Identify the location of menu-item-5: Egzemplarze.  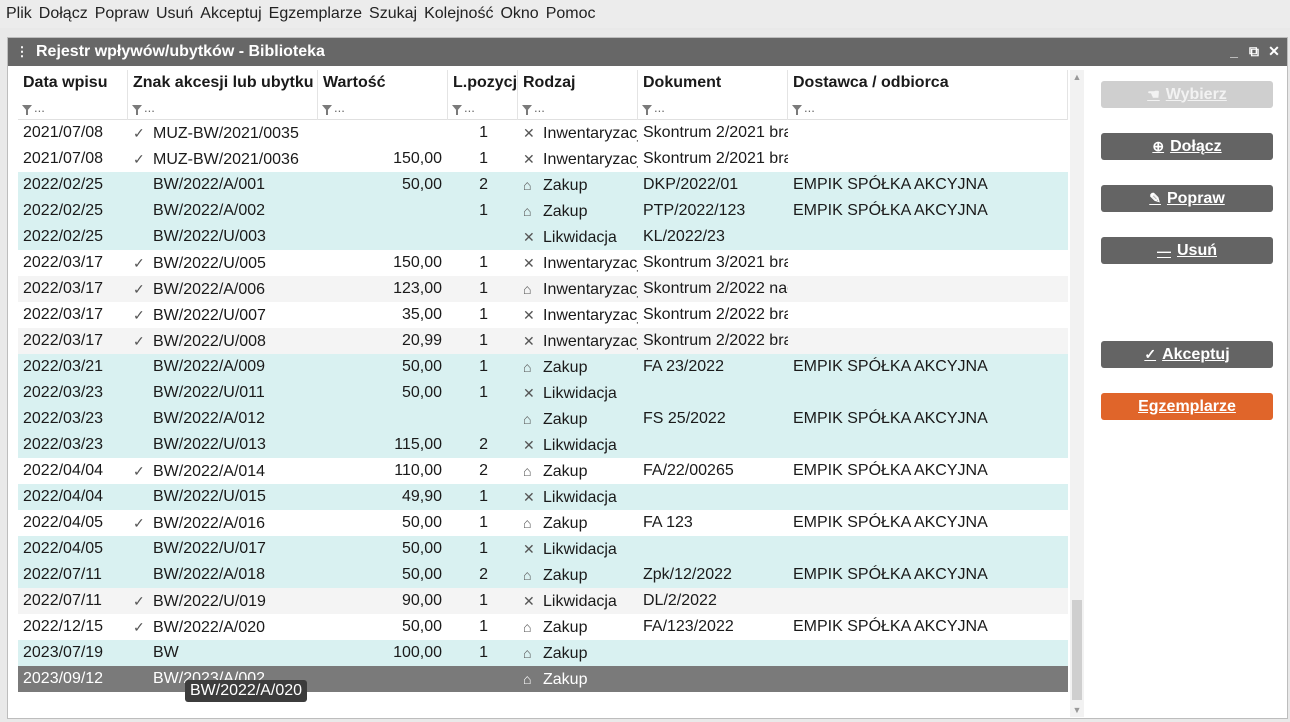
(315, 14).